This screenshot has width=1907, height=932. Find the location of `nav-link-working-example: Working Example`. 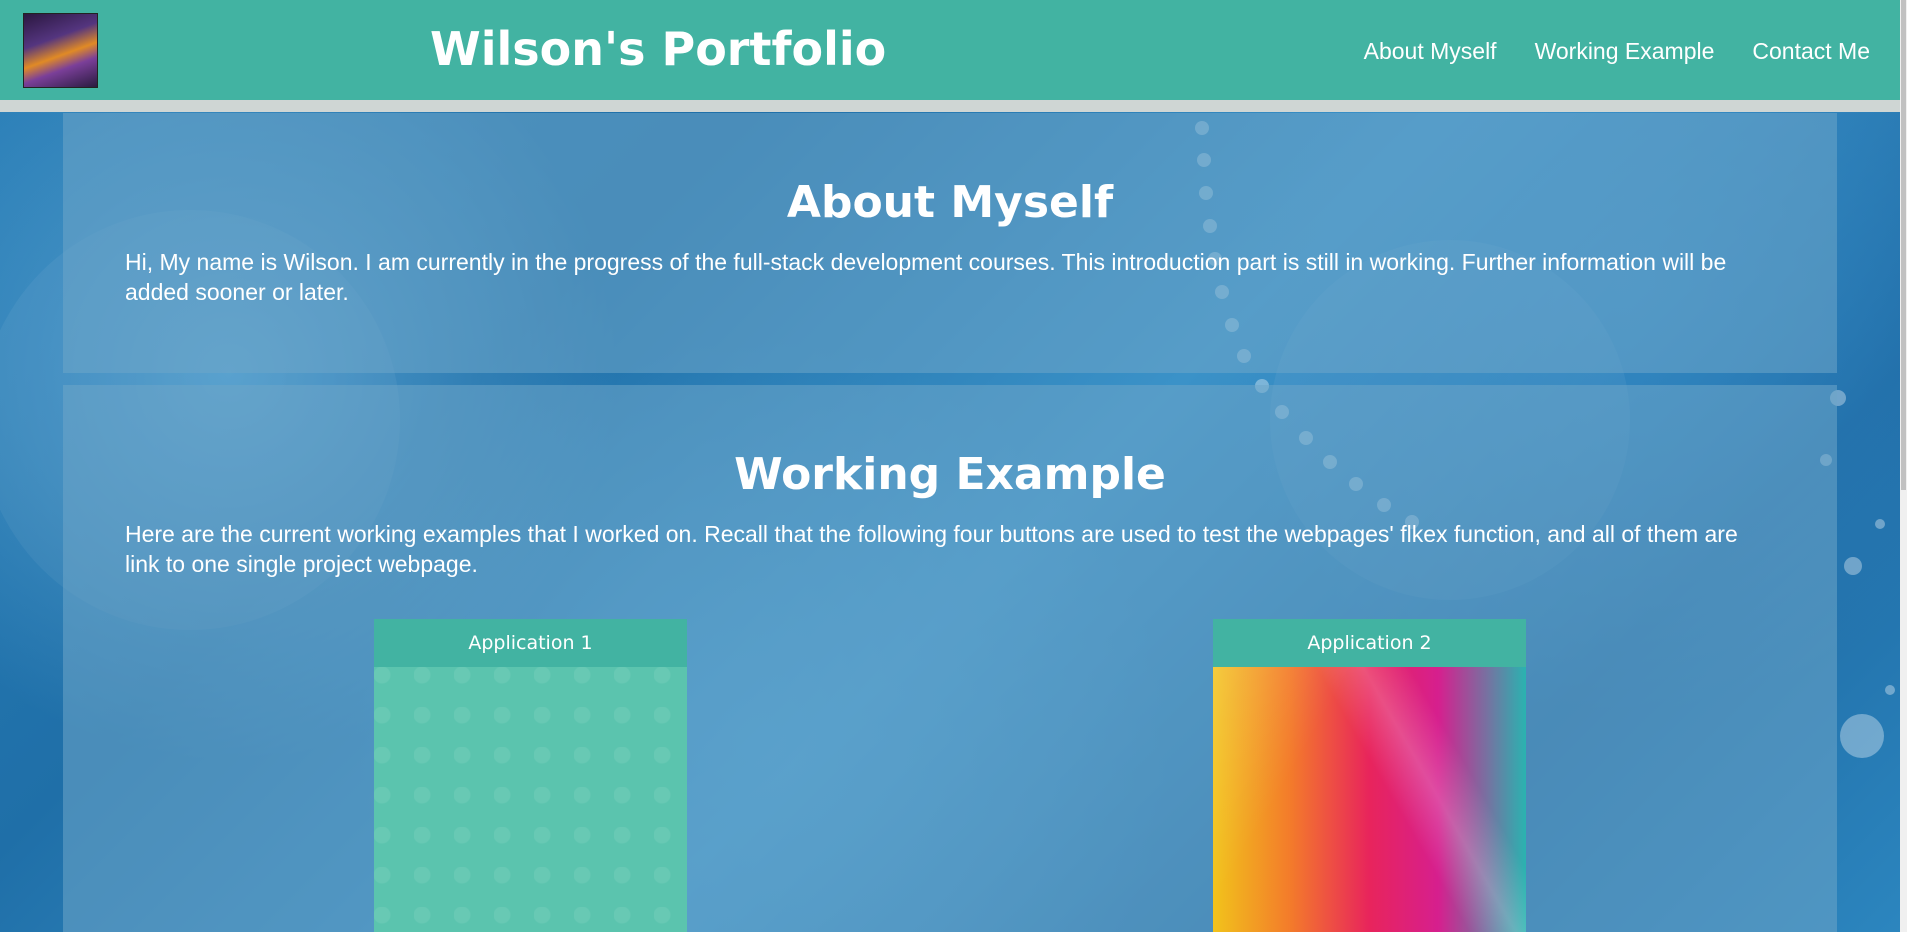

nav-link-working-example: Working Example is located at coordinates (1625, 51).